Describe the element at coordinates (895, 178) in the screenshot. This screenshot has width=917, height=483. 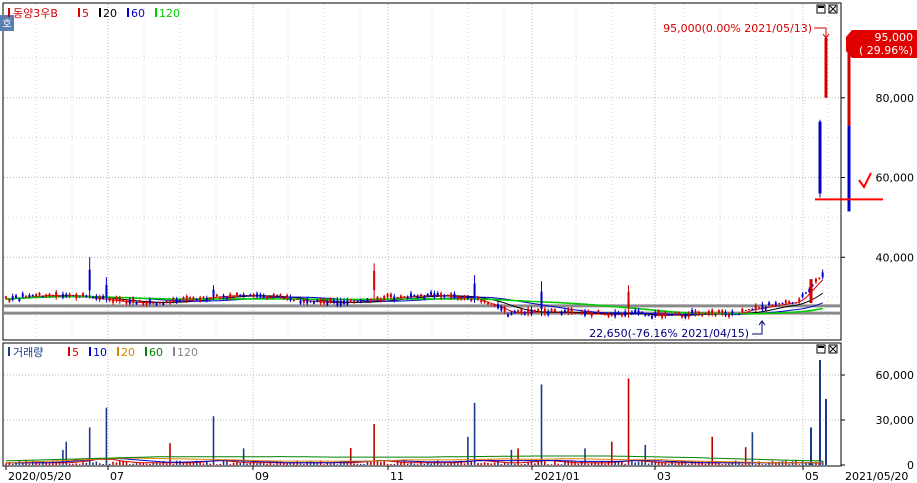
I see `price-tick-label: 60,000` at that location.